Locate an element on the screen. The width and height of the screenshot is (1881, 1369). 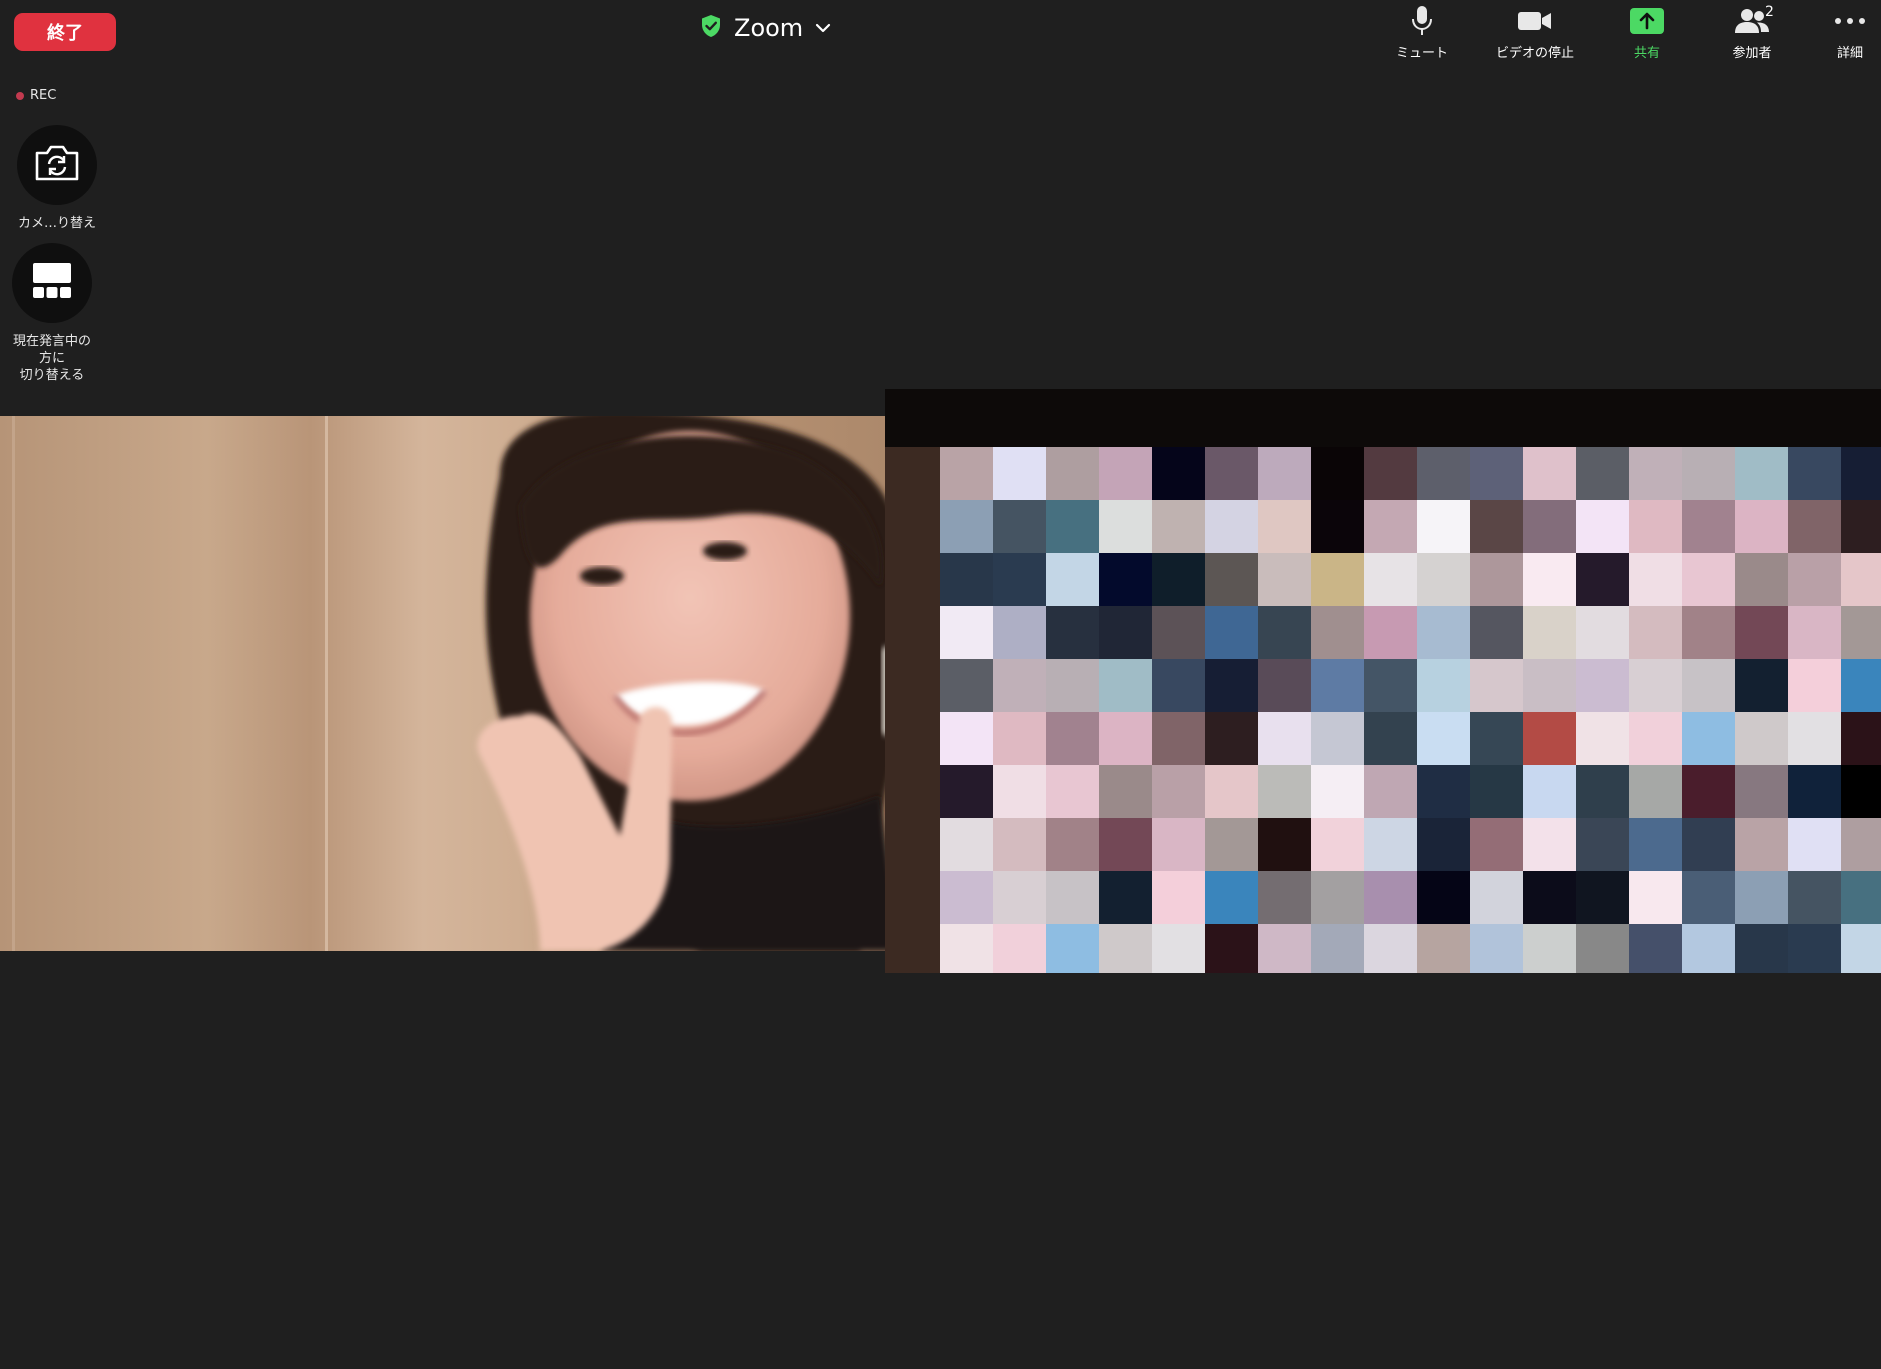
switch-to-speaker-view-label: 現在発言中の 方に 切り替える is located at coordinates (51, 358).